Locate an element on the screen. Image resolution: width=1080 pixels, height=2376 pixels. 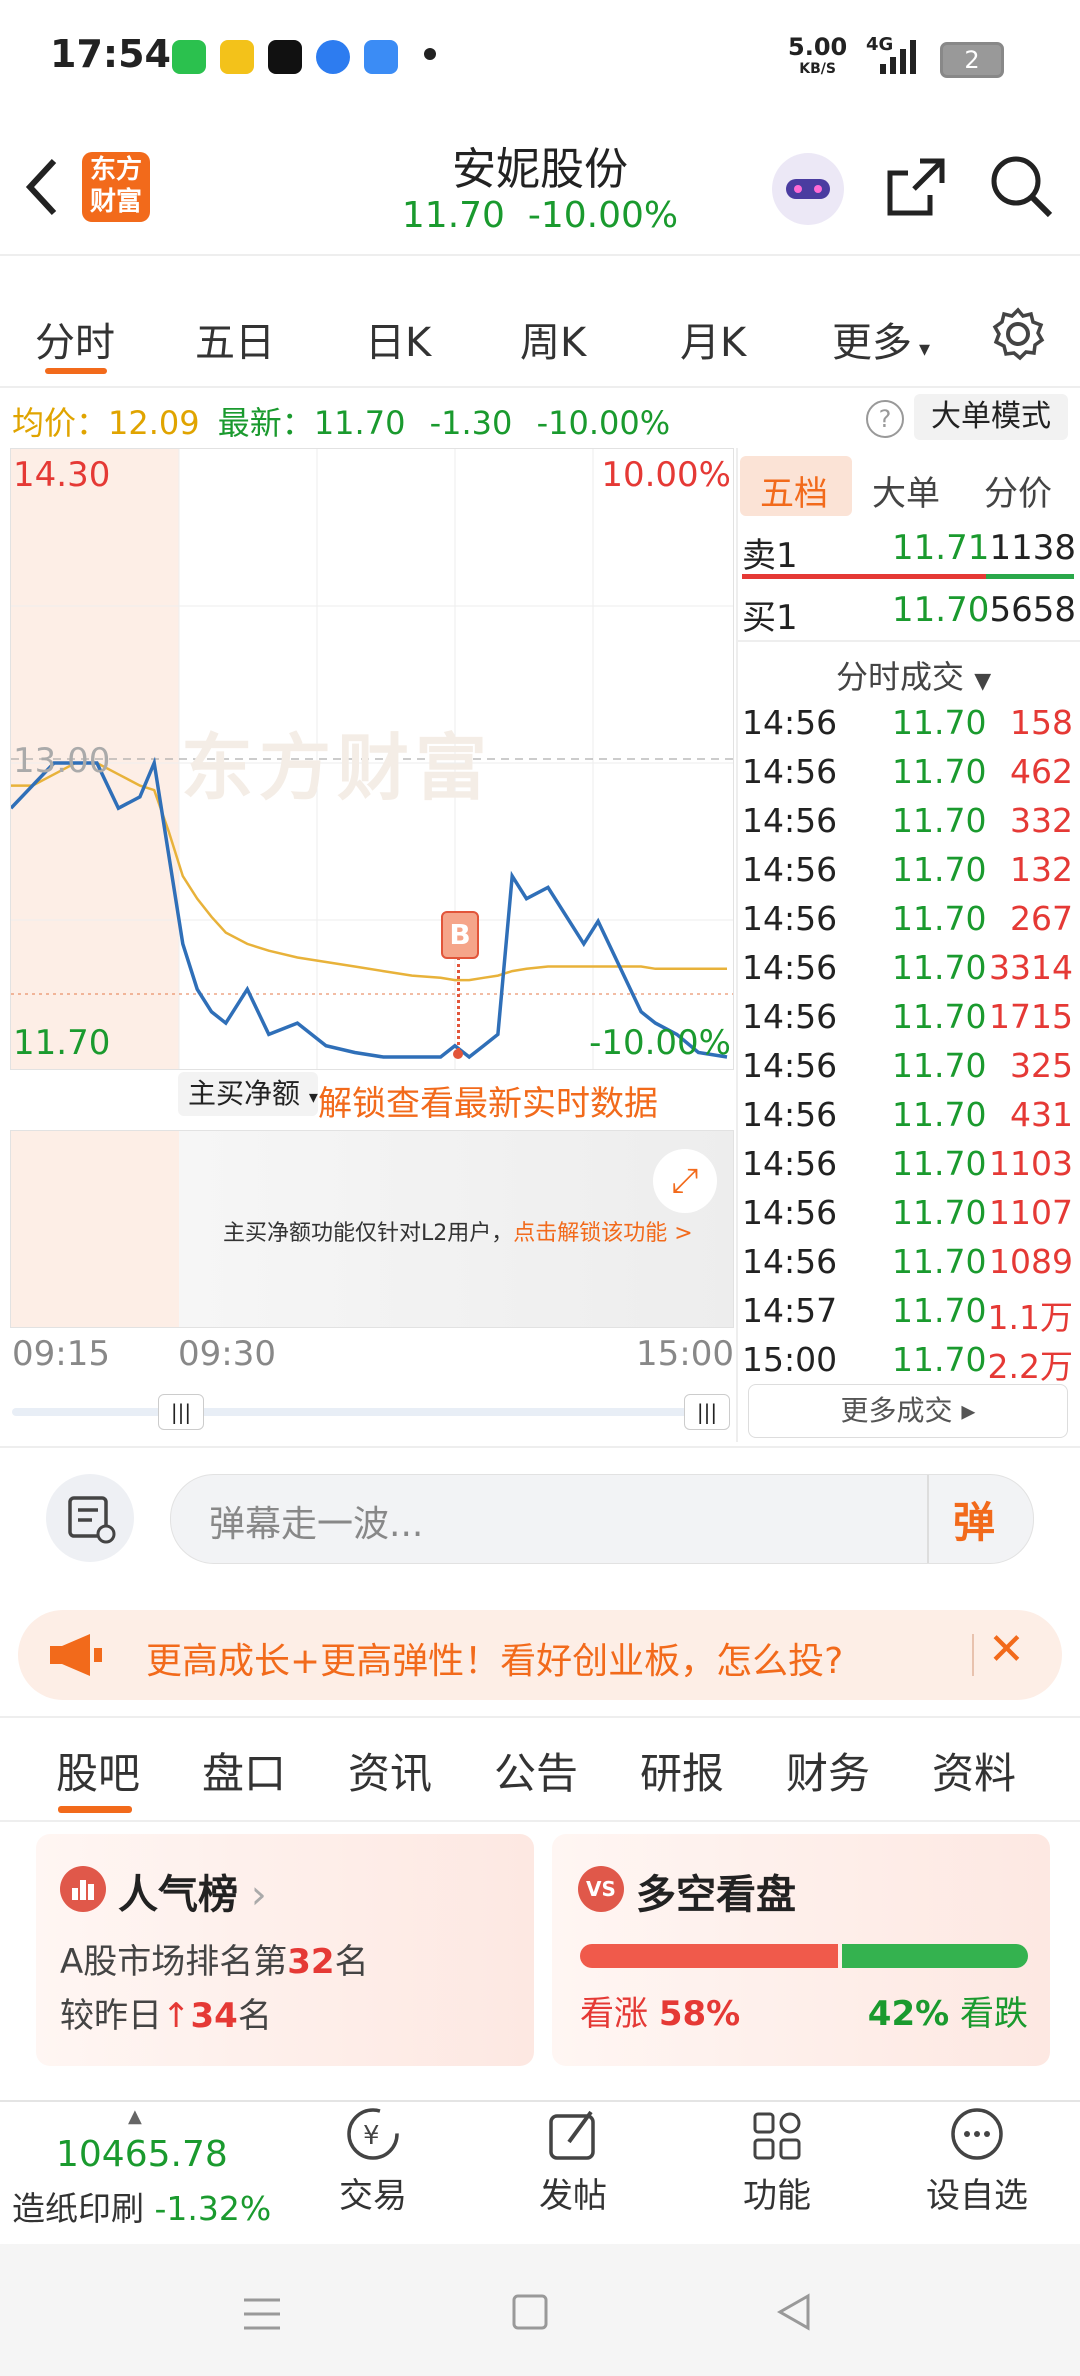
content-tab-indicator is located at coordinates (95, 1809).